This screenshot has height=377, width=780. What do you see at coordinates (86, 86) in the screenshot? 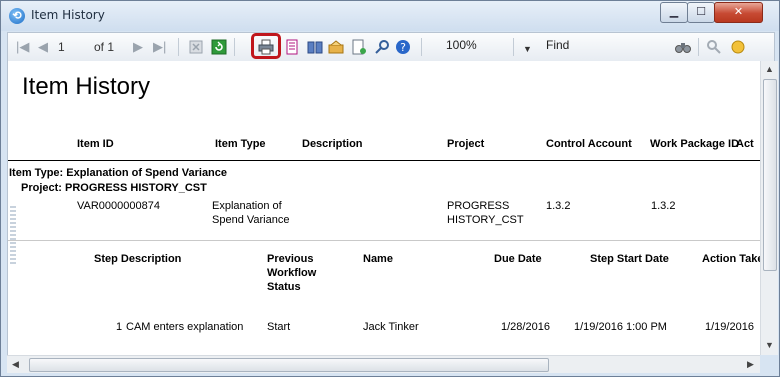
I see `report-title: Item History` at bounding box center [86, 86].